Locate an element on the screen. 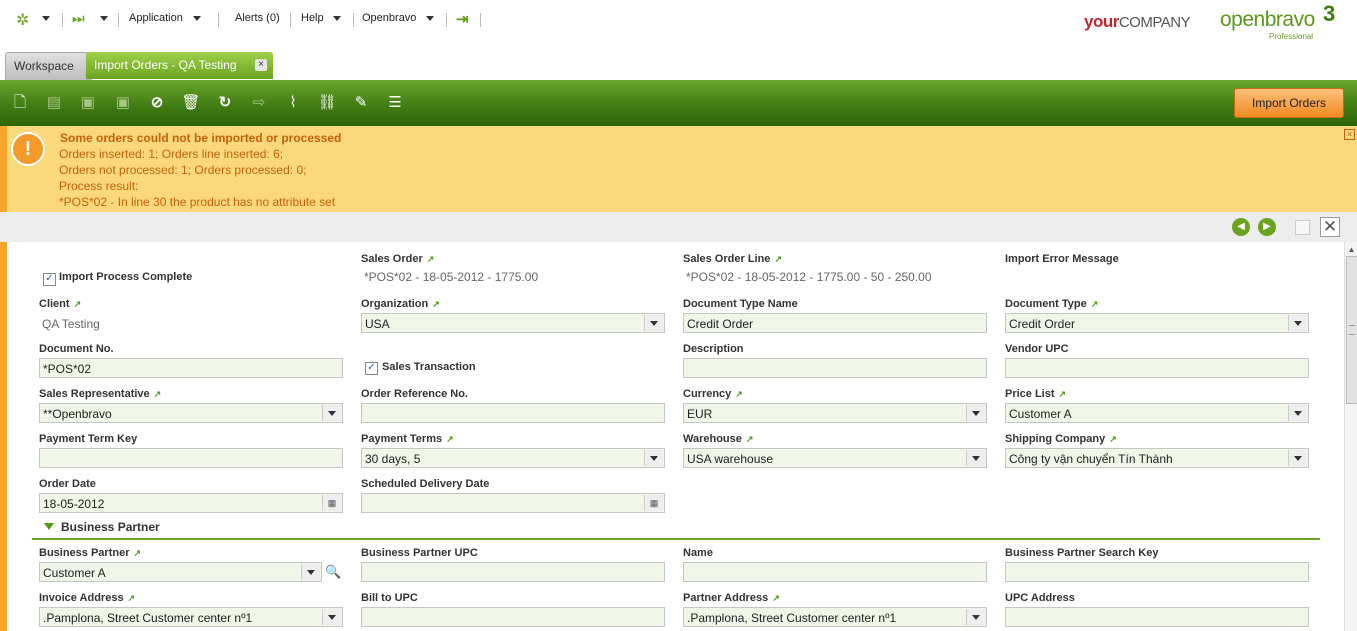  upc-address-field is located at coordinates (1157, 617).